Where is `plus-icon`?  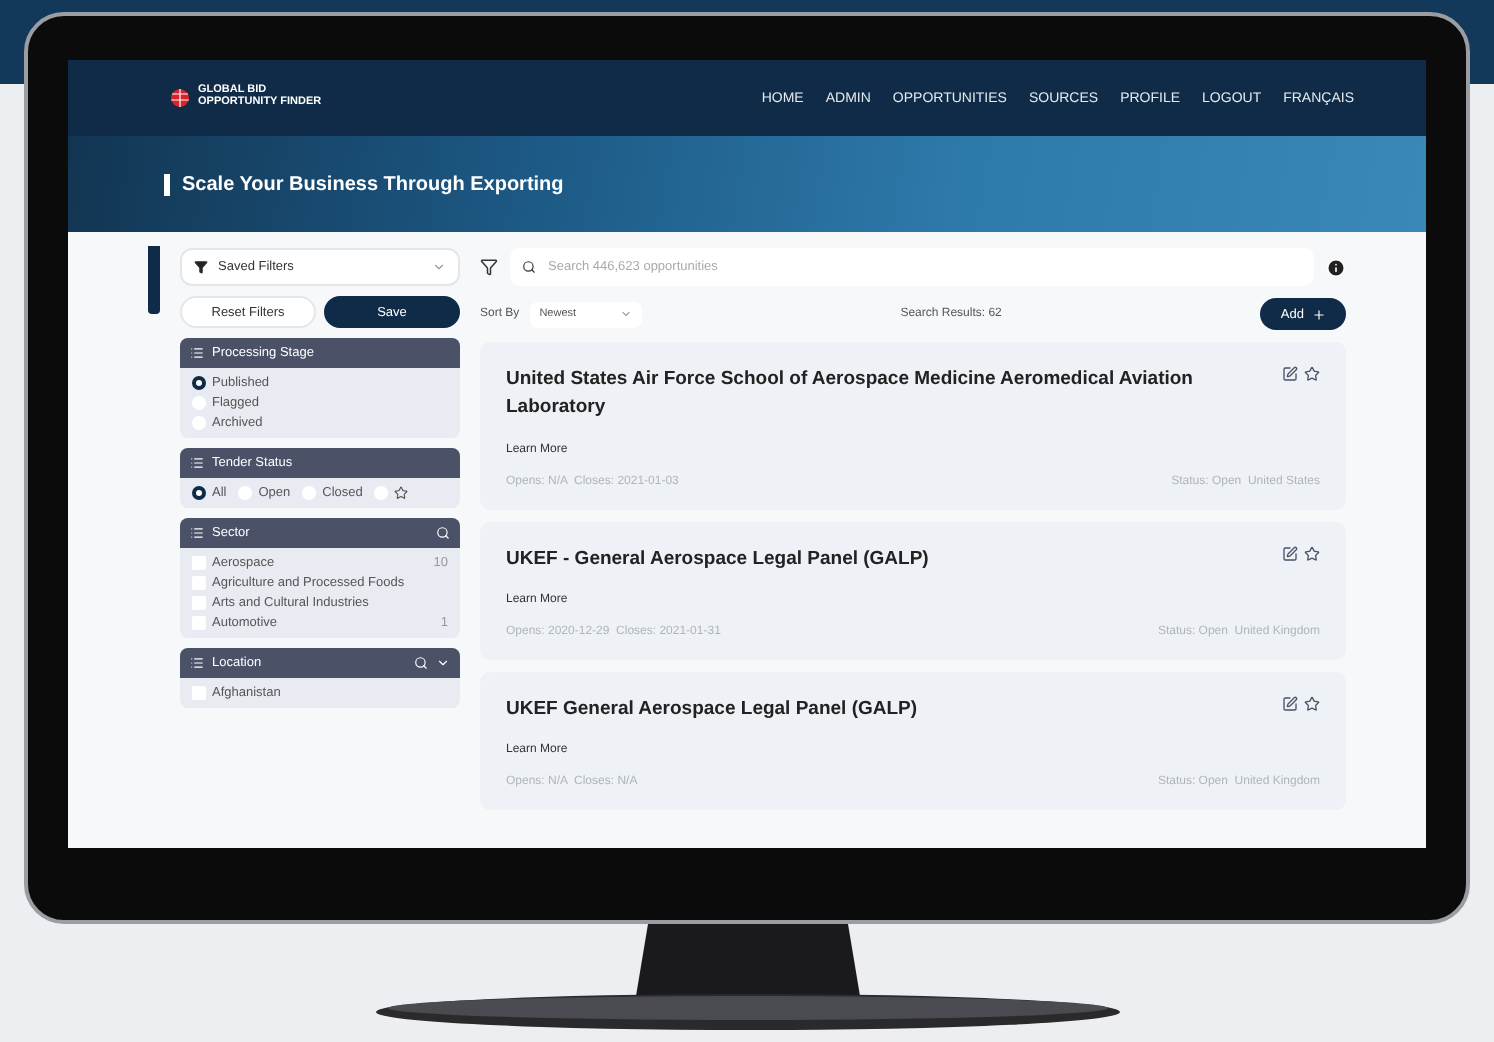 plus-icon is located at coordinates (1319, 314).